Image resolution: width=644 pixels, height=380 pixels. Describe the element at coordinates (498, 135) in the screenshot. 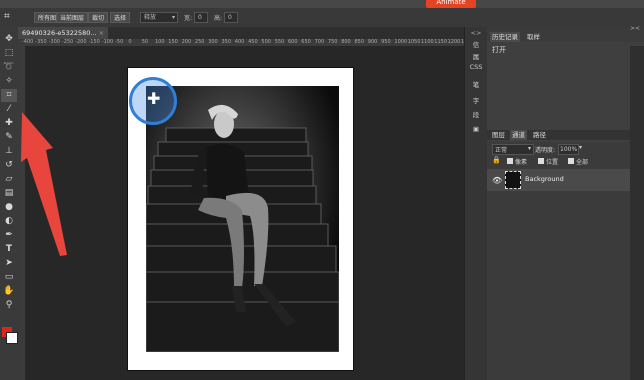

I see `tab-layers: 图层` at that location.